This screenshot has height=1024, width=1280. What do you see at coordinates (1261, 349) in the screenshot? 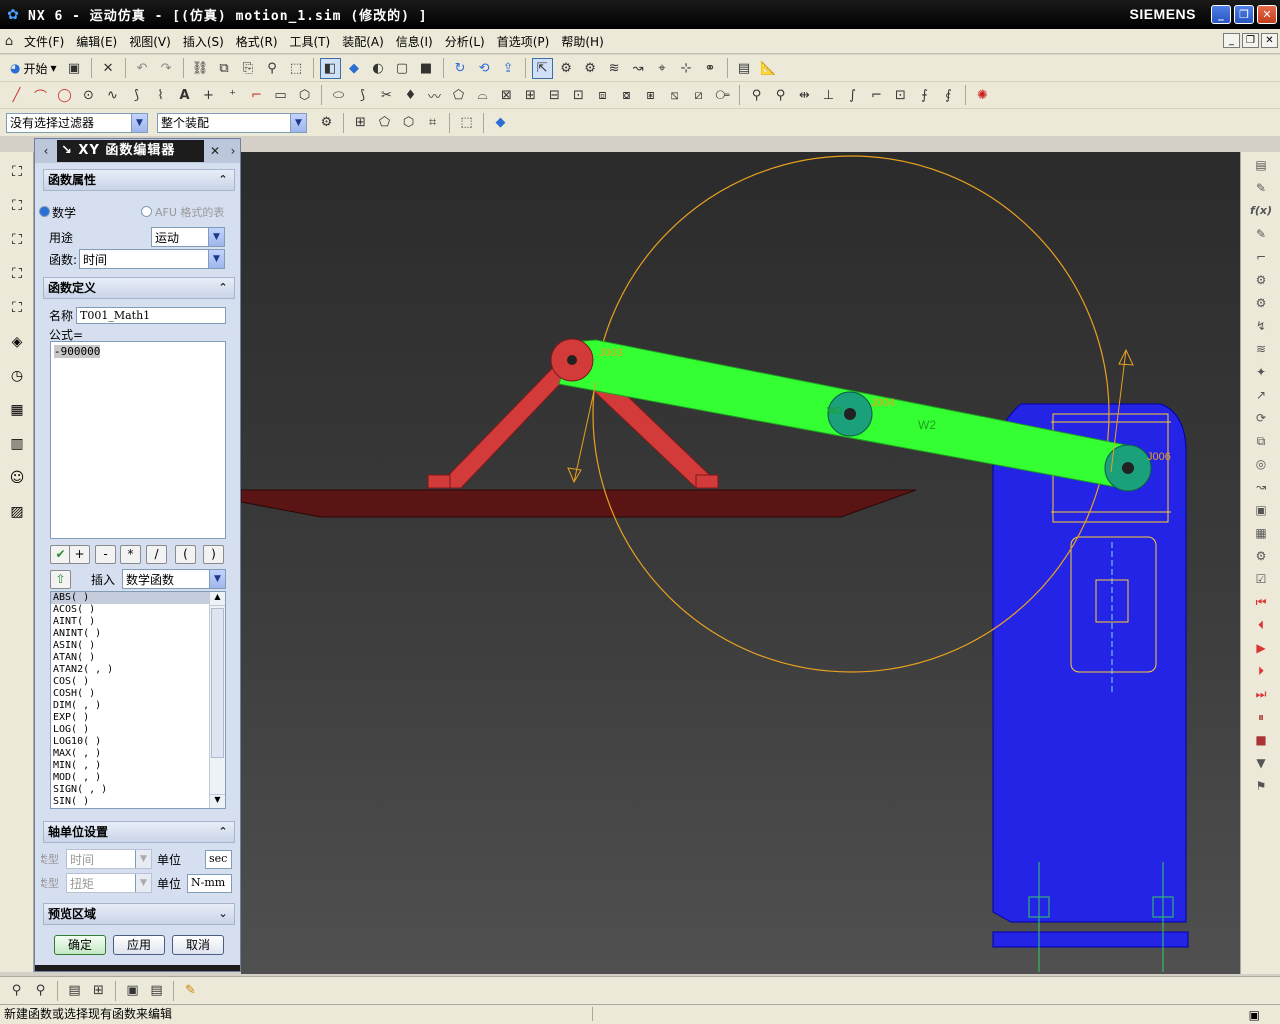
I see `spring-tool-icon: ≋` at bounding box center [1261, 349].